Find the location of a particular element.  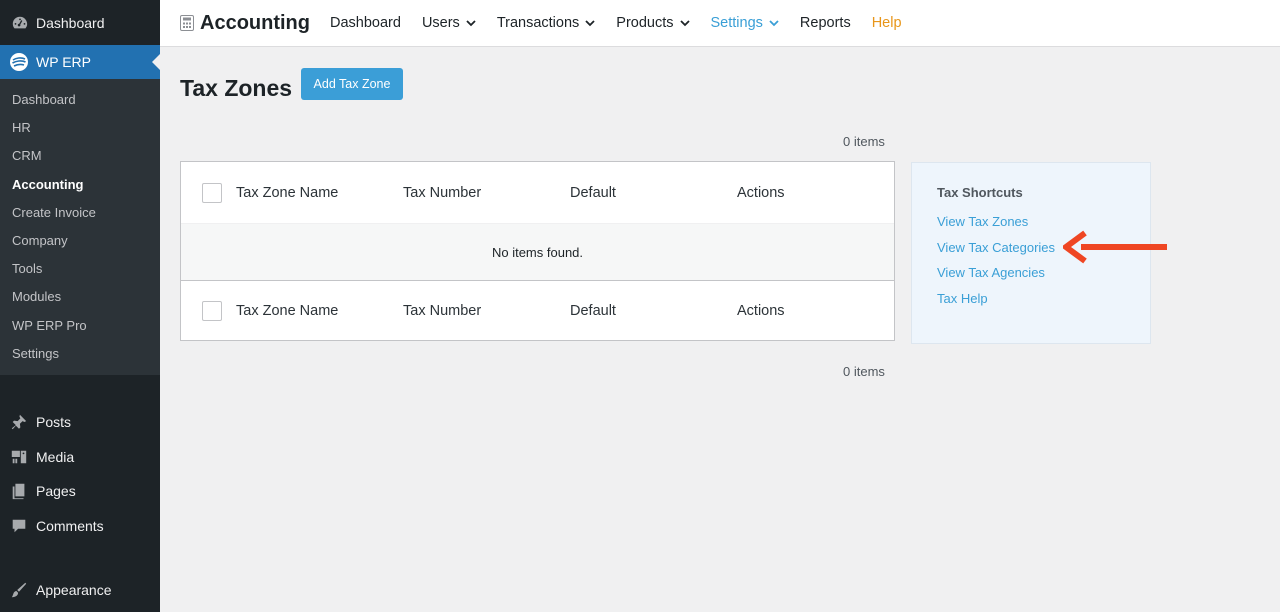

nav-label: Dashboard is located at coordinates (365, 23).